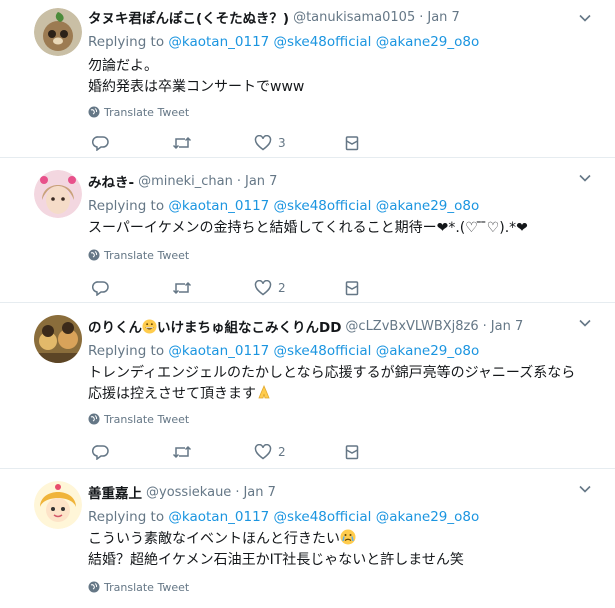 Image resolution: width=615 pixels, height=608 pixels. I want to click on like-count: 3, so click(282, 143).